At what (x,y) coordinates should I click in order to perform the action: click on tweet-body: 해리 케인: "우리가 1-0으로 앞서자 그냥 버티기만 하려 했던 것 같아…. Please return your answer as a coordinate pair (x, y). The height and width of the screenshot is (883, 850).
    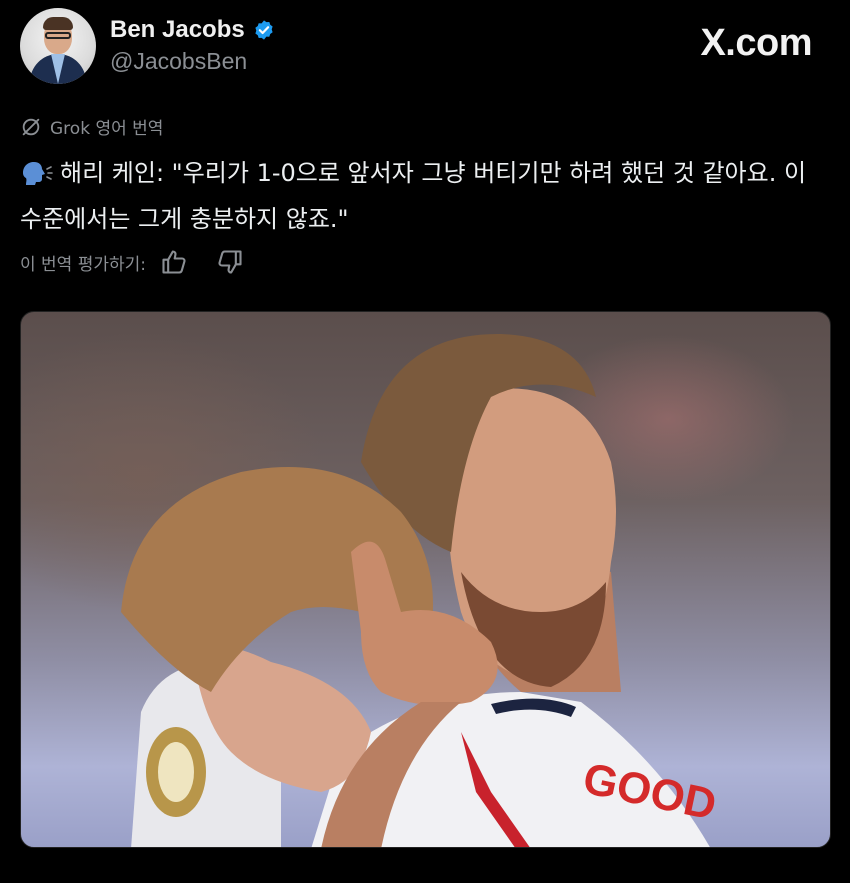
    Looking at the image, I should click on (413, 196).